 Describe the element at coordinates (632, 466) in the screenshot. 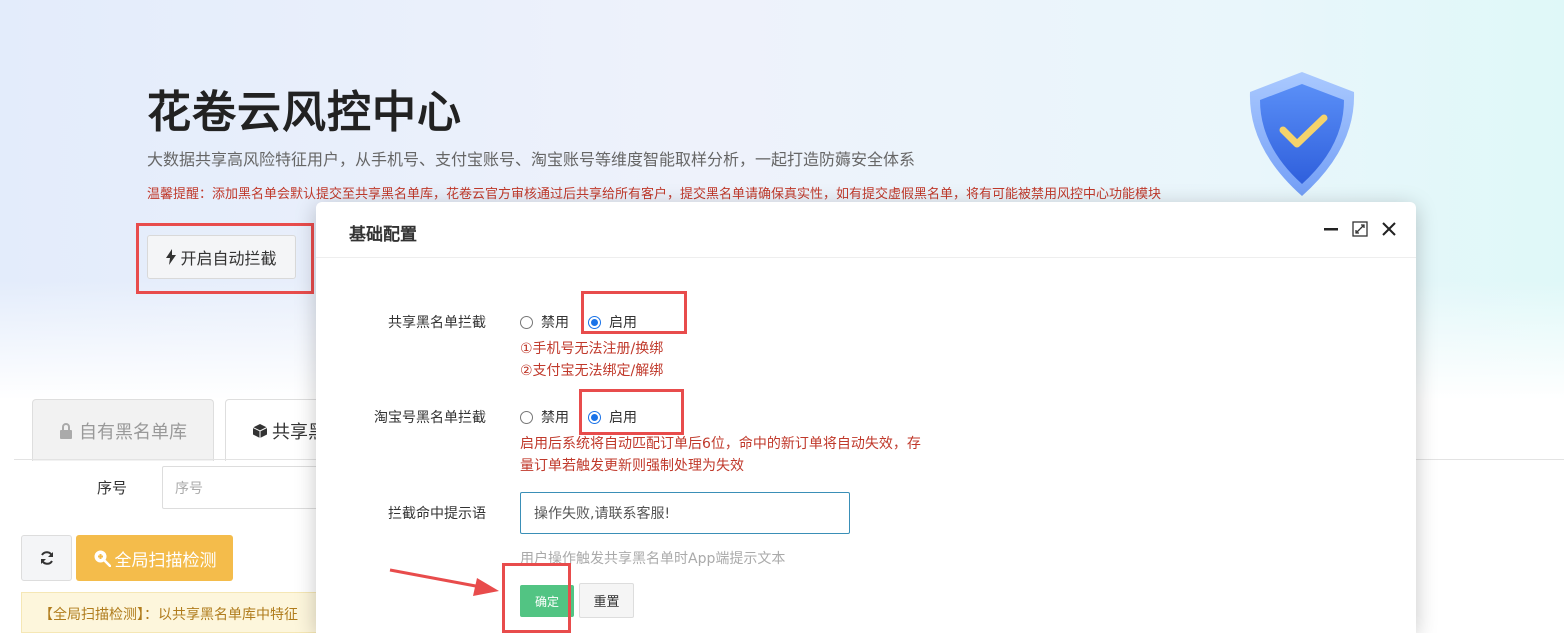

I see `hint-line: 量订单若触发更新则强制处理为失效` at that location.